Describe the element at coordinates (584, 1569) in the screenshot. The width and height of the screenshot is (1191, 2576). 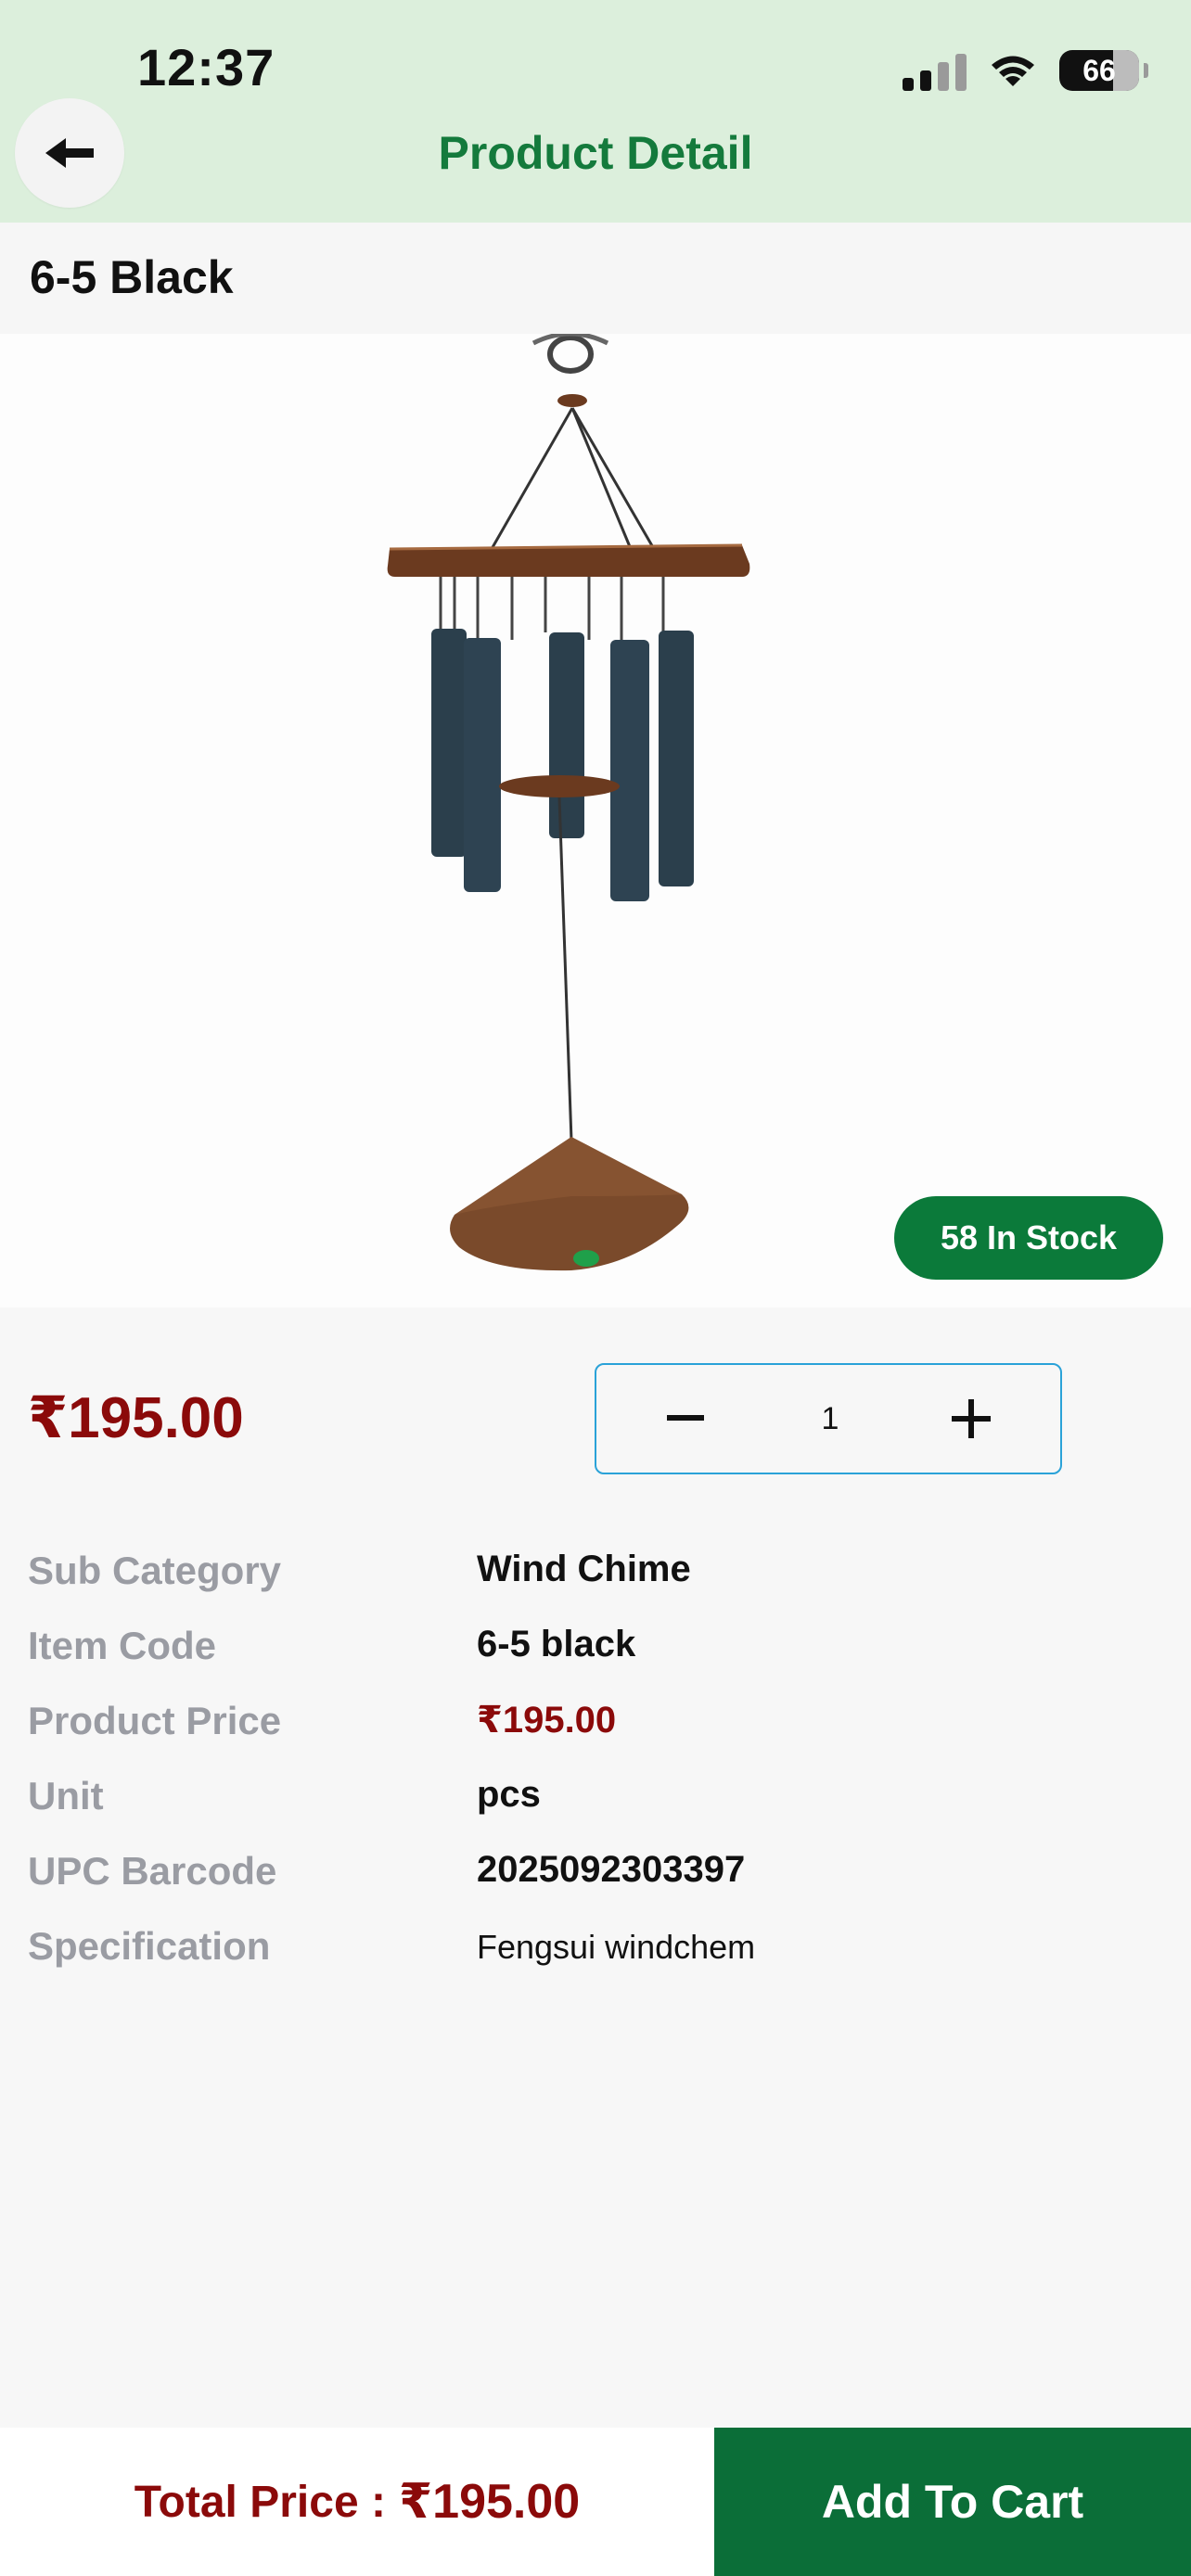
I see `detail-value: Wind Chime` at that location.